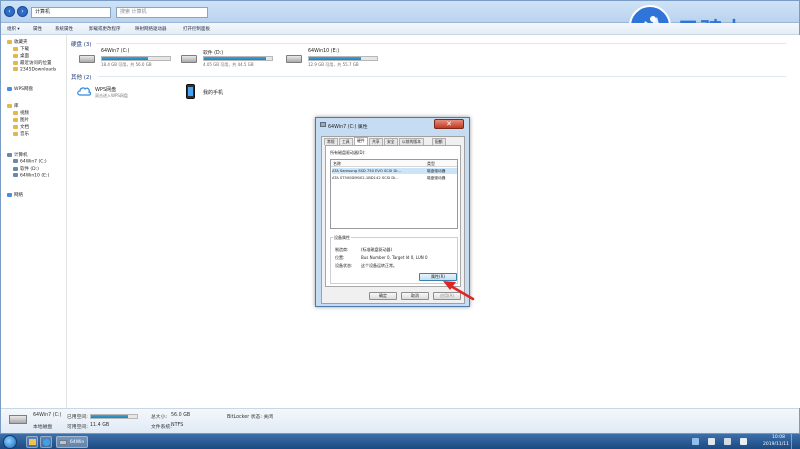  I want to click on my-phone-item: 我的手机, so click(224, 94).